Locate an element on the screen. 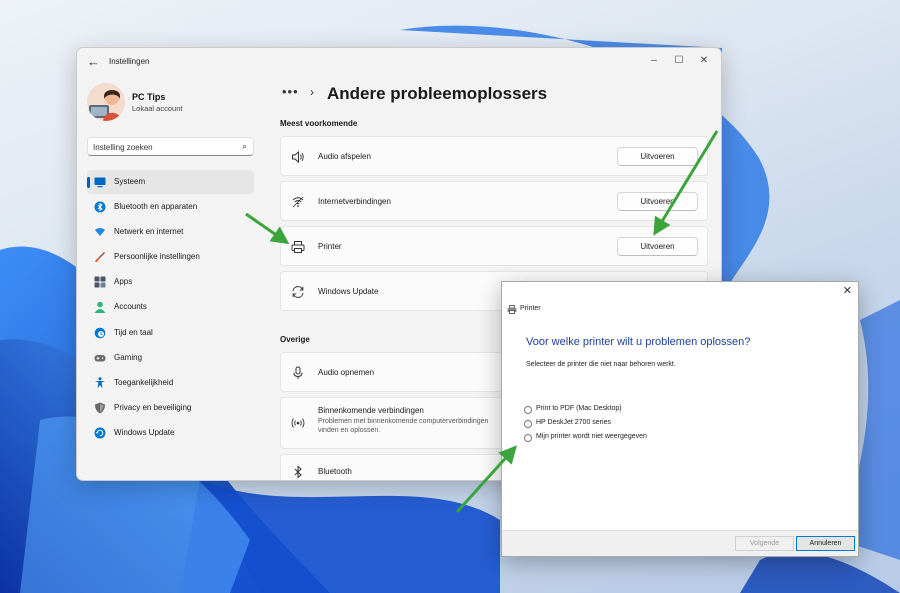  minimize-button: – is located at coordinates (654, 61).